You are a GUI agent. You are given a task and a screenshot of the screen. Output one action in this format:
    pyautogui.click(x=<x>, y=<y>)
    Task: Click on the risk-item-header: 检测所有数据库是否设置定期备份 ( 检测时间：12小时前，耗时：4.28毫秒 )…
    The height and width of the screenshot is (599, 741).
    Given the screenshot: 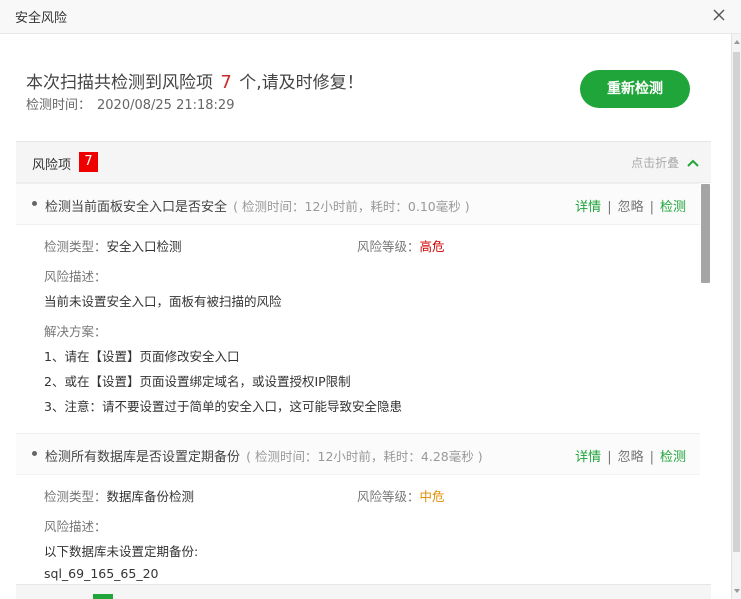 What is the action you would take?
    pyautogui.click(x=358, y=454)
    